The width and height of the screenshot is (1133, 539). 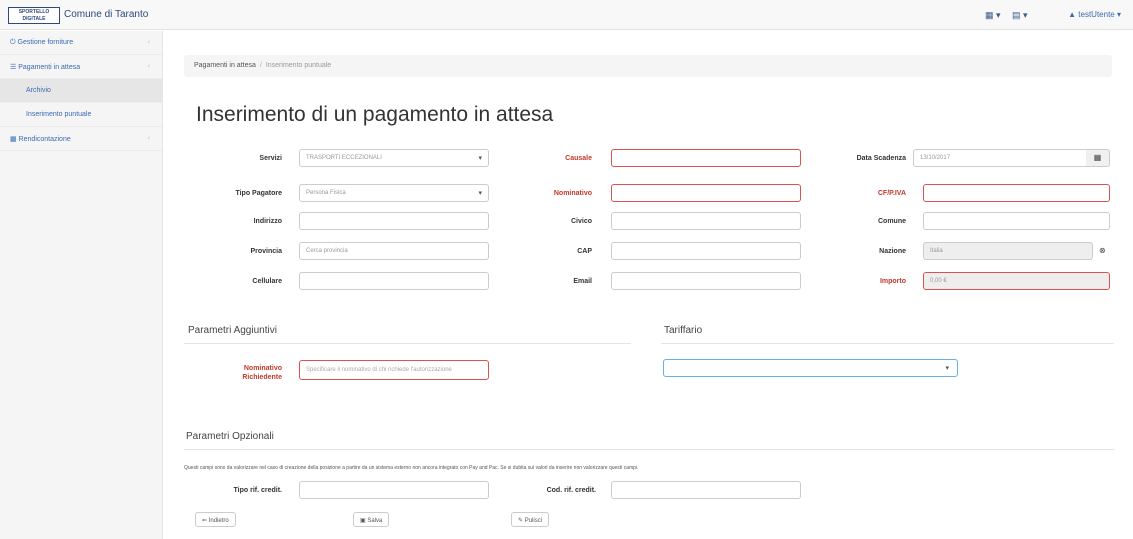 What do you see at coordinates (49, 67) in the screenshot?
I see `sidebar-item-label: Pagamenti in attesa` at bounding box center [49, 67].